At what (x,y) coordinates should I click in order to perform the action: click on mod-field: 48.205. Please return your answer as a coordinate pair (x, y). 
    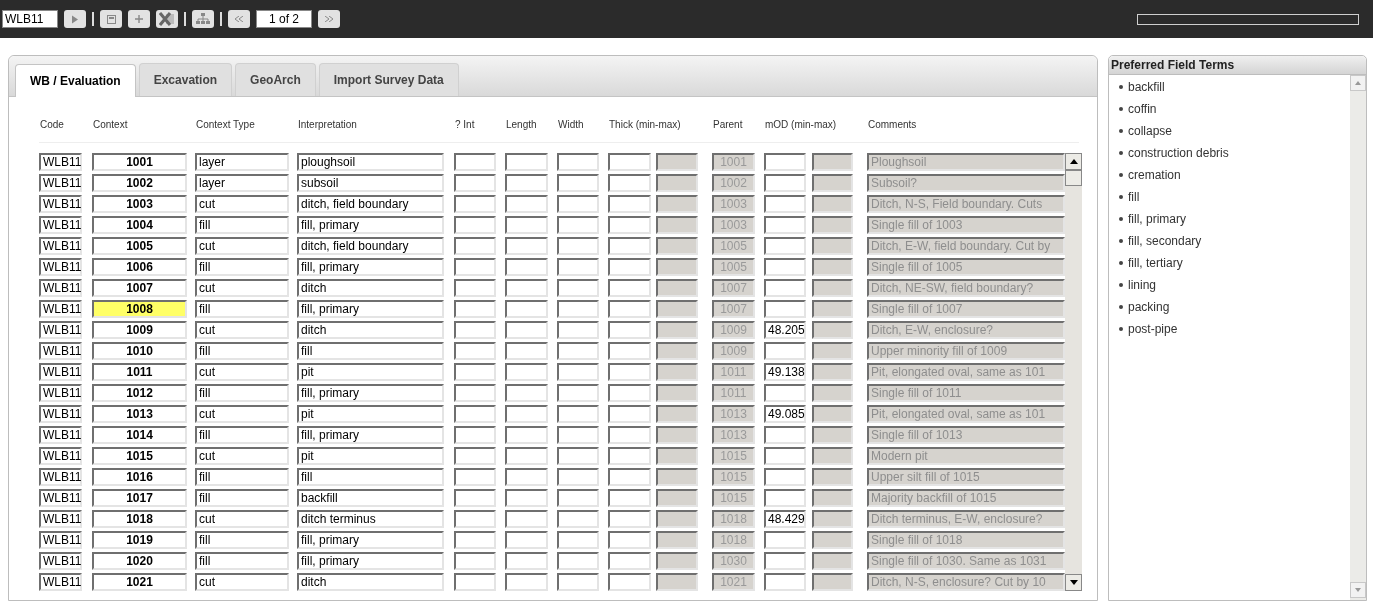
    Looking at the image, I should click on (785, 330).